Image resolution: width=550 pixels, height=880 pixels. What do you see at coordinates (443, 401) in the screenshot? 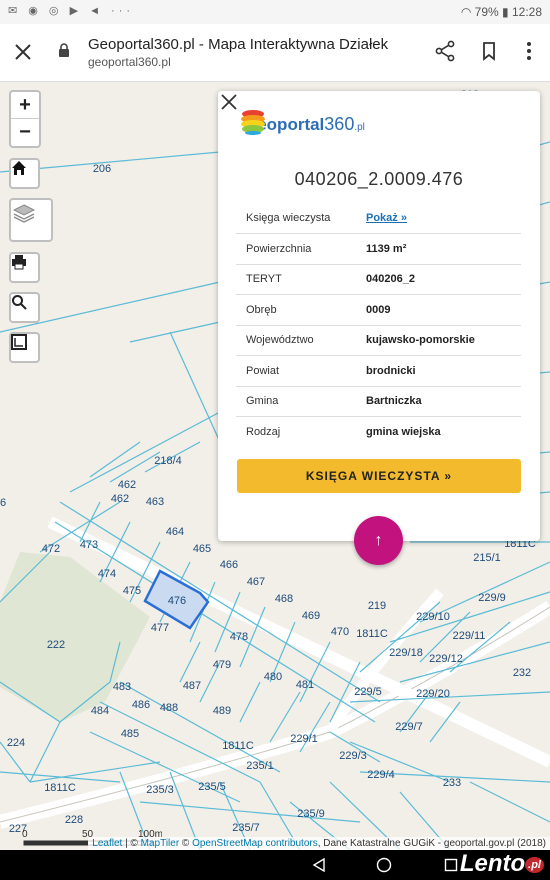
I see `detail-value: Bartniczka` at bounding box center [443, 401].